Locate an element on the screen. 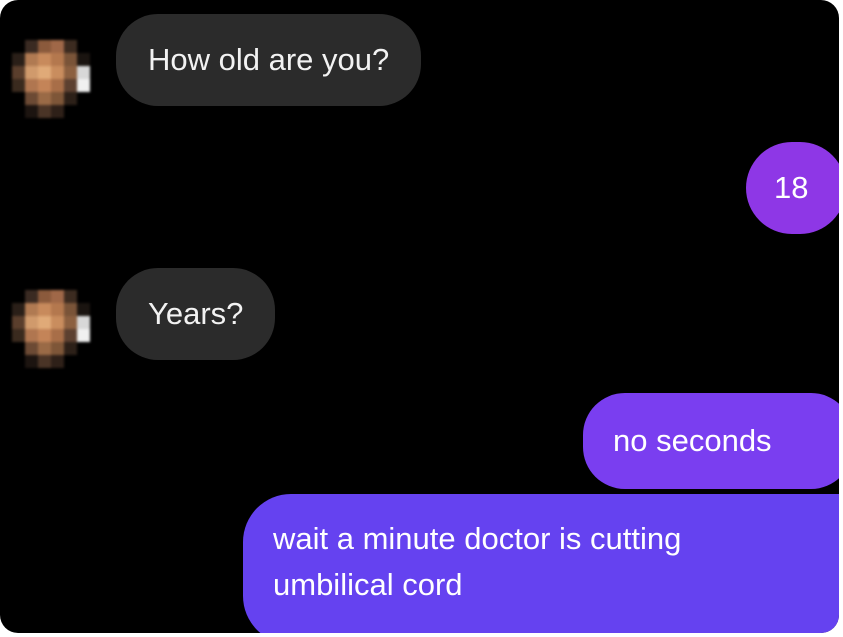 This screenshot has width=843, height=637. message-text: no seconds is located at coordinates (692, 440).